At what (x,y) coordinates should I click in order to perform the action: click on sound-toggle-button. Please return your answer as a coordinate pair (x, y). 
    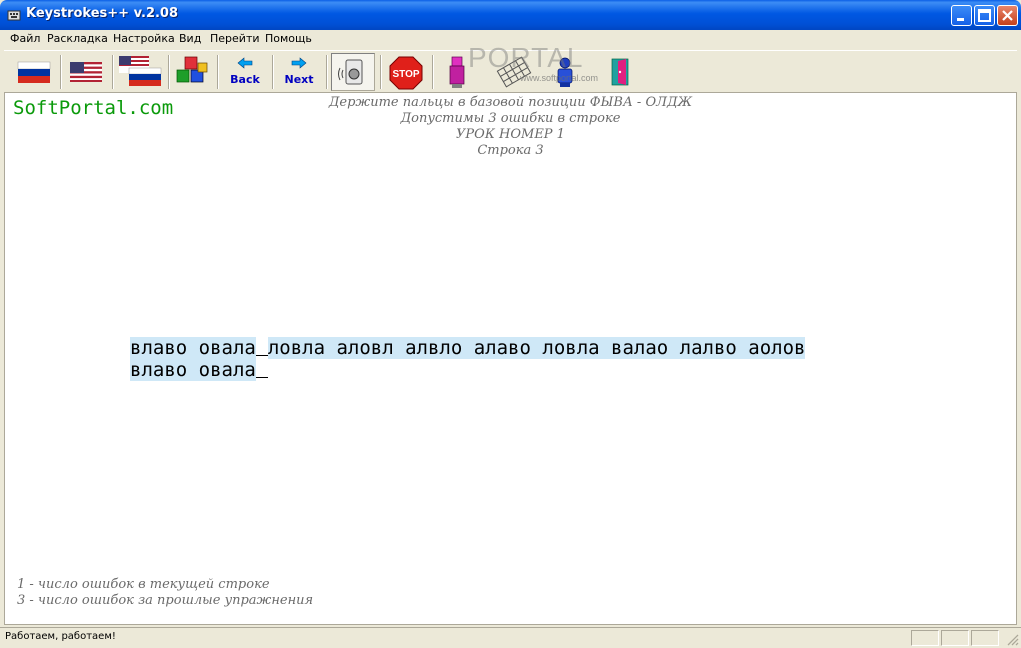
    Looking at the image, I should click on (353, 72).